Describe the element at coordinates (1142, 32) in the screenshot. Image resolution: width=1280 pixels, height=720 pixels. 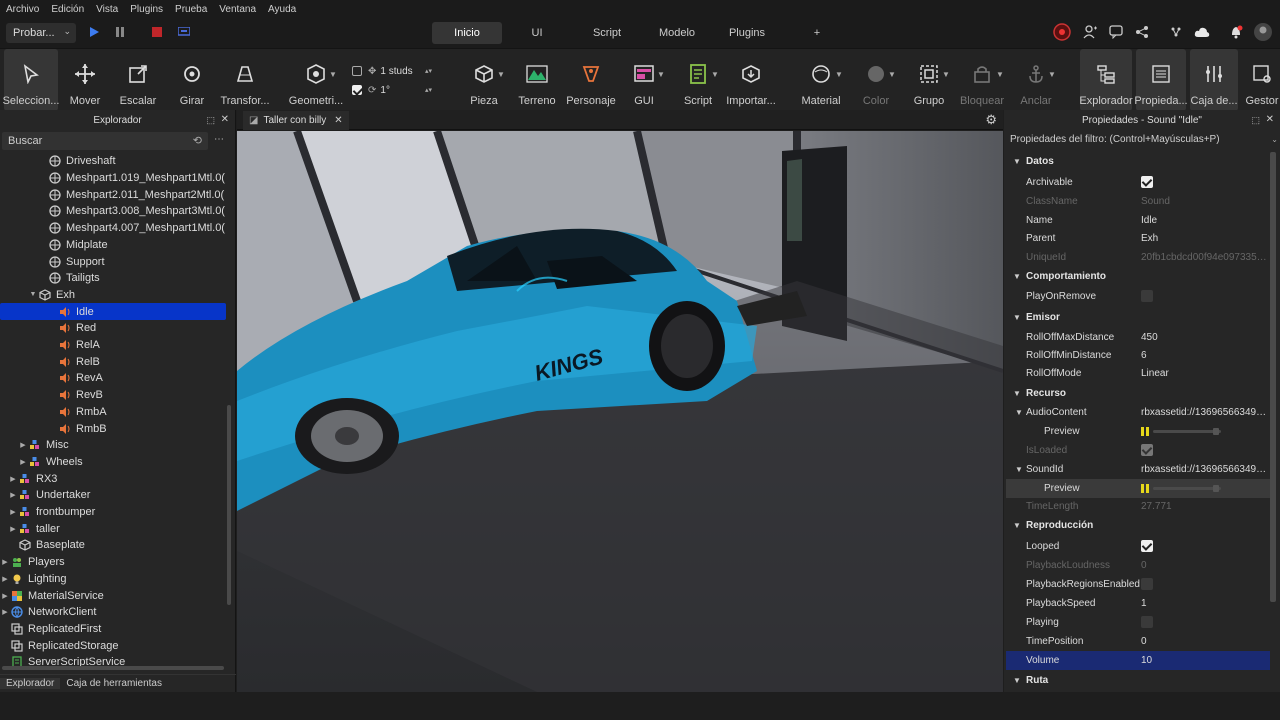
I see `share-icon` at that location.